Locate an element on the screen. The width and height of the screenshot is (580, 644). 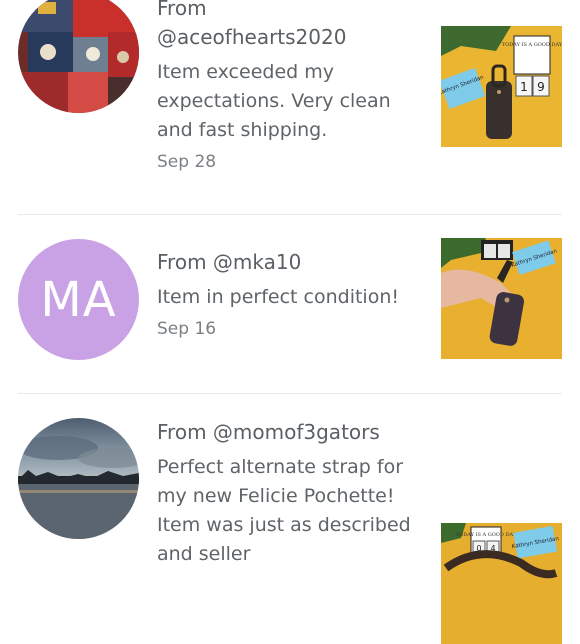
avatar-initials: MA is located at coordinates (78, 299).